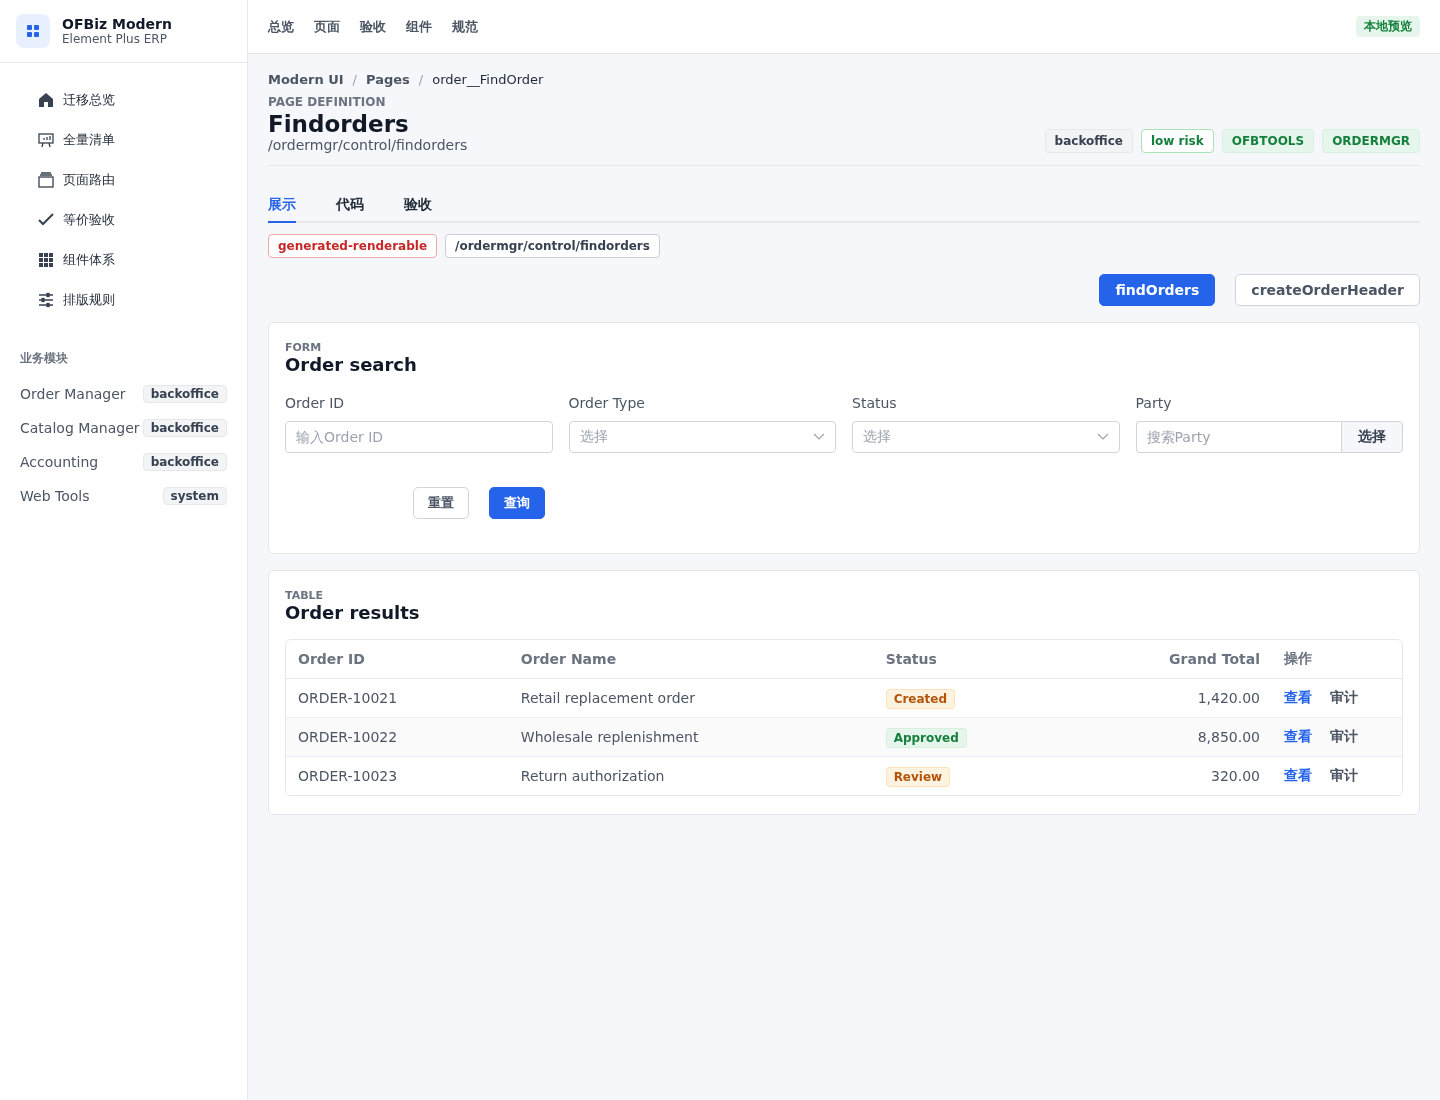  Describe the element at coordinates (304, 347) in the screenshot. I see `card-eyebrow: FORM` at that location.